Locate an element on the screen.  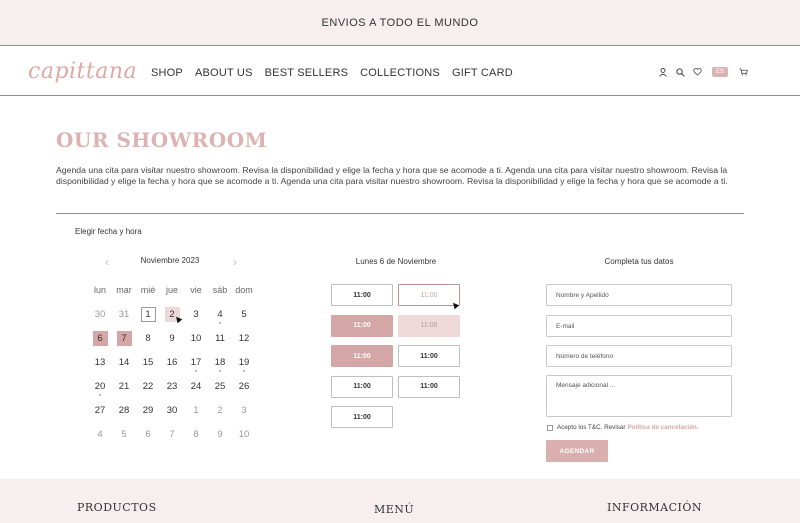
calendar-day: 18 is located at coordinates (220, 362).